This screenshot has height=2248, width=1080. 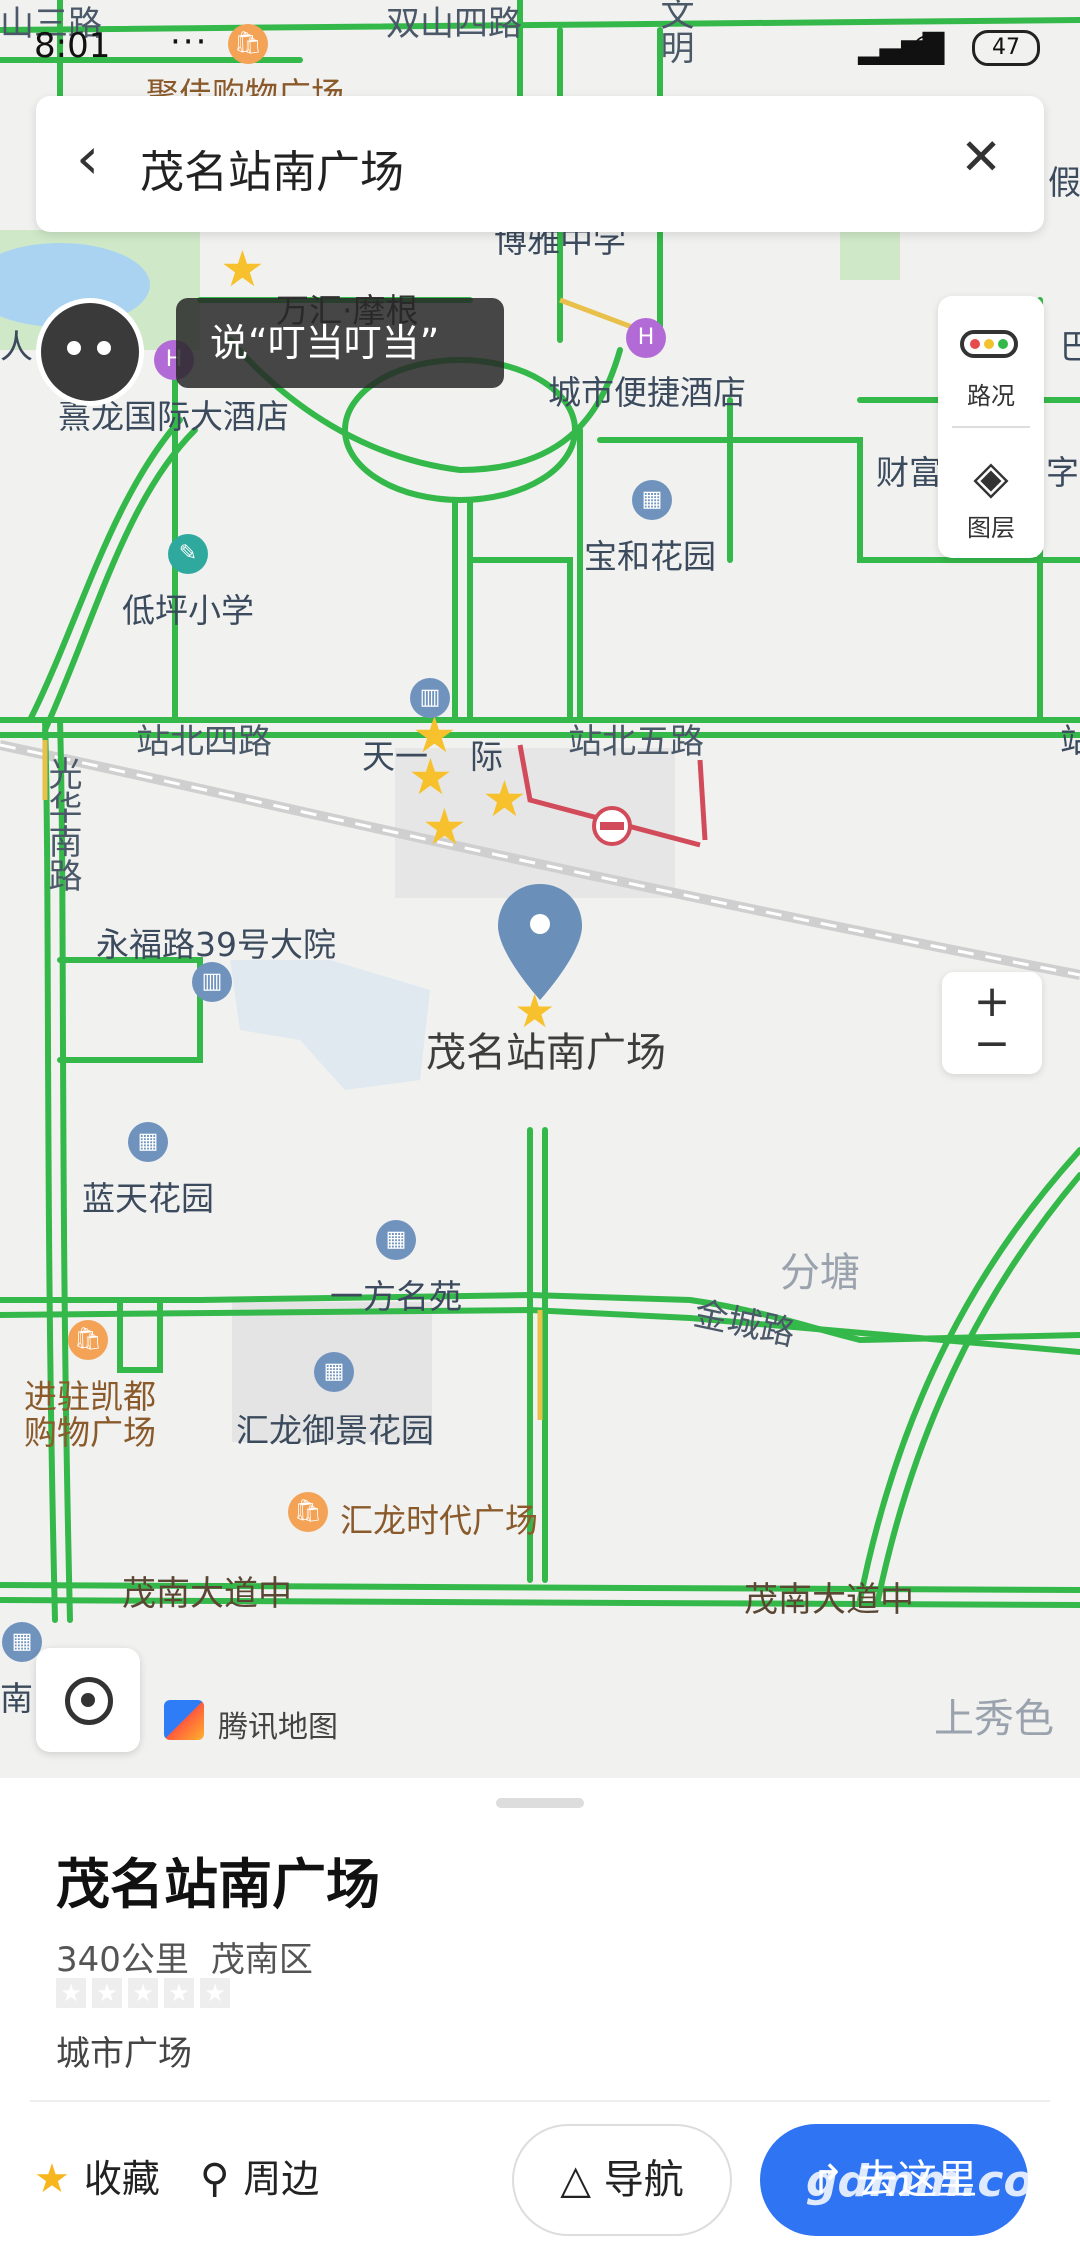 I want to click on place-category: 城市广场, so click(x=124, y=2054).